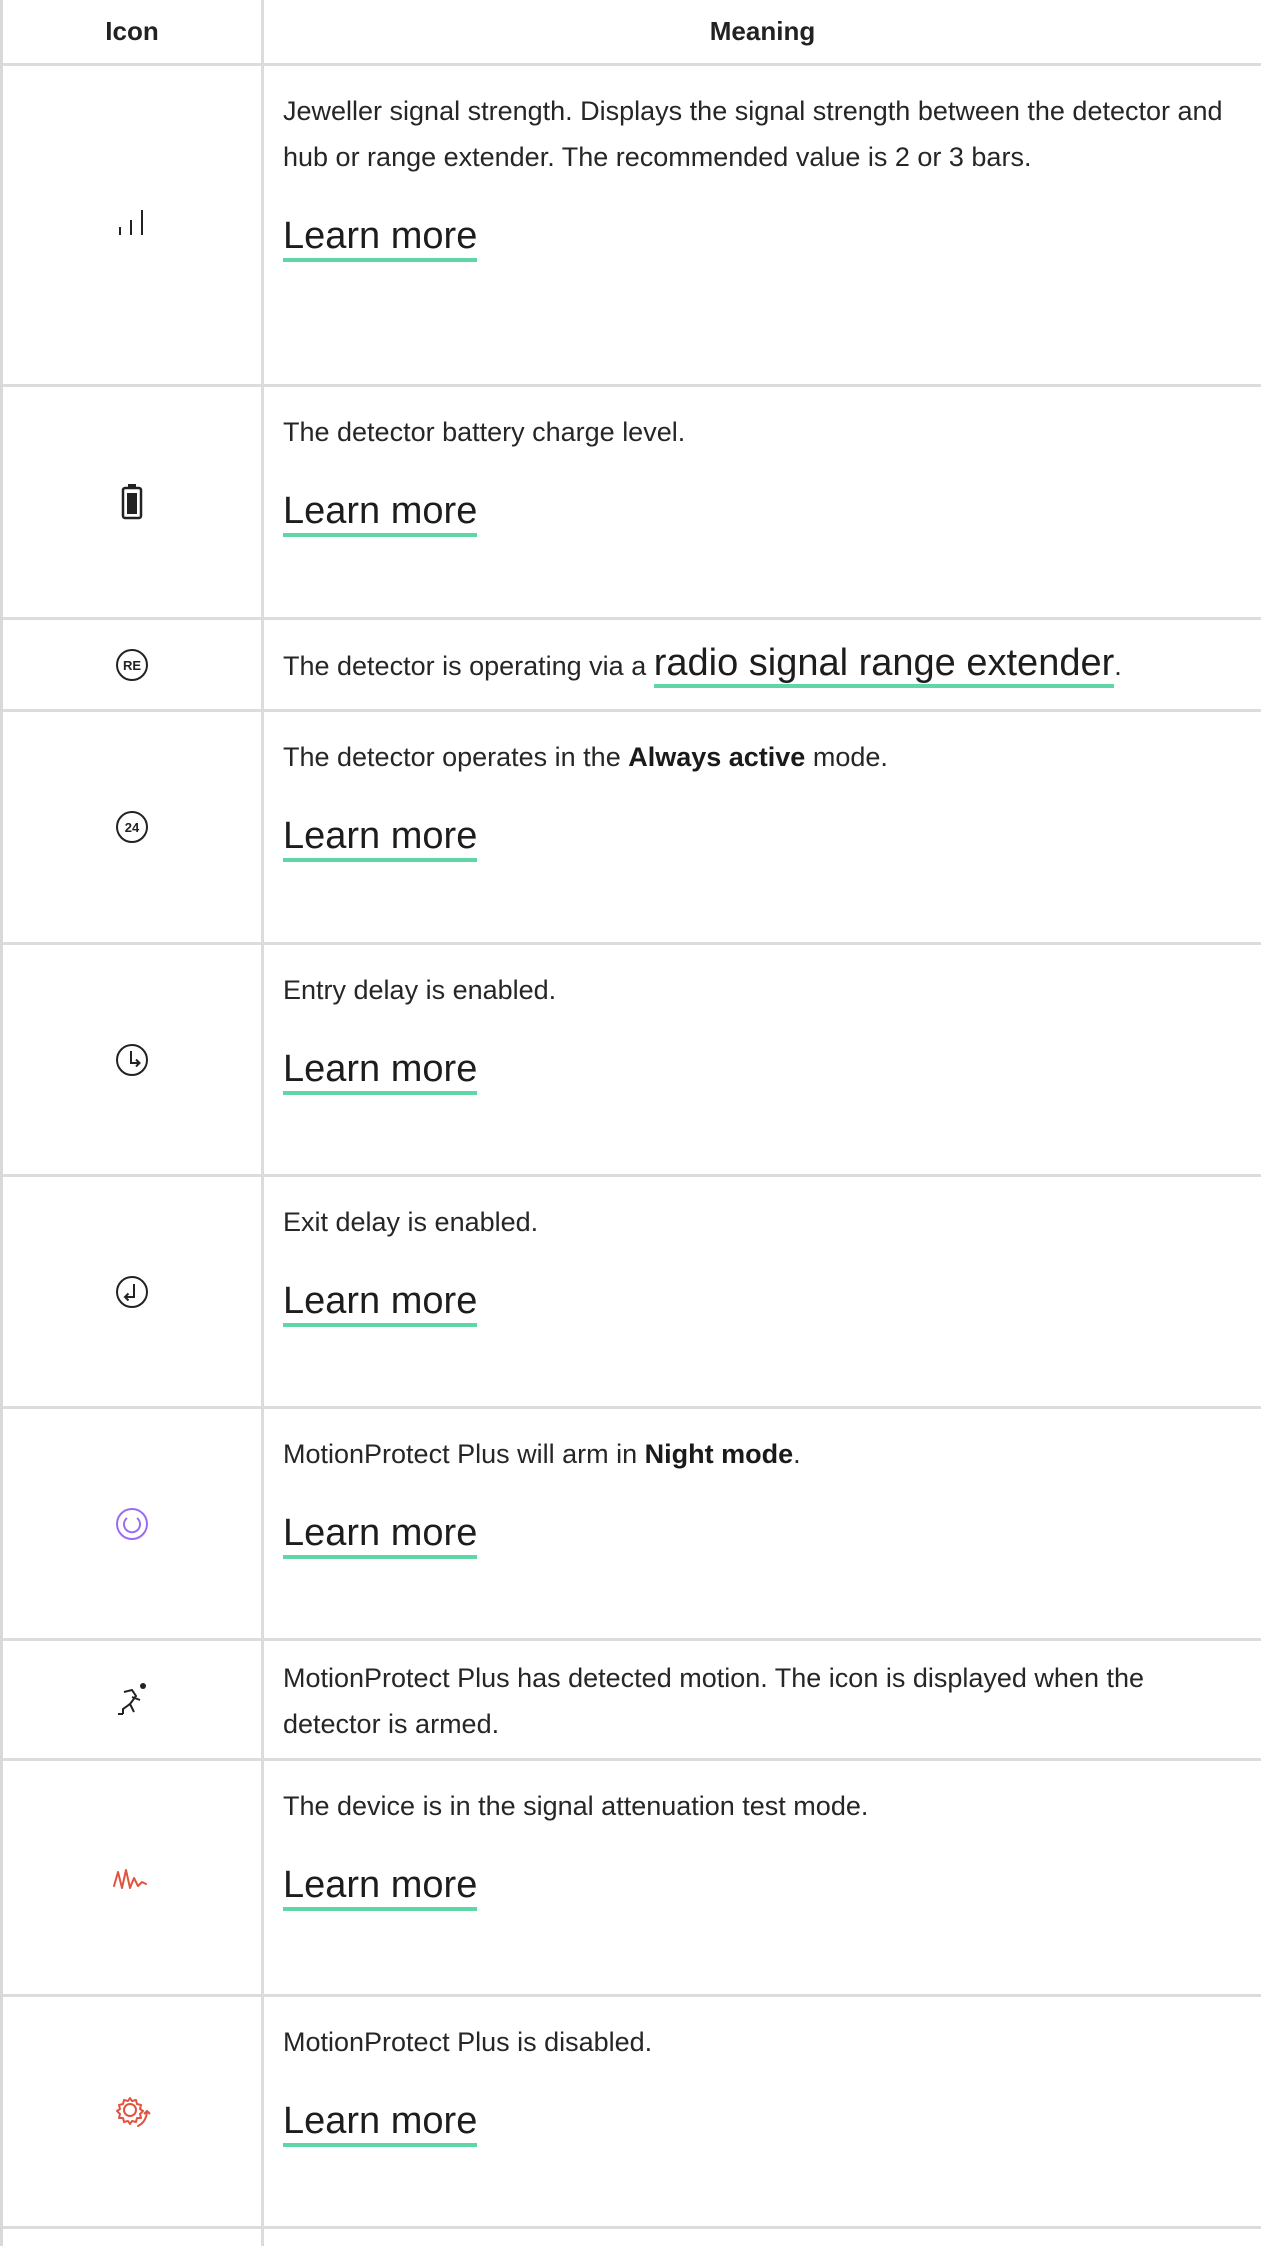 This screenshot has width=1261, height=2246. What do you see at coordinates (484, 432) in the screenshot?
I see `row-text: The detector battery charge level.` at bounding box center [484, 432].